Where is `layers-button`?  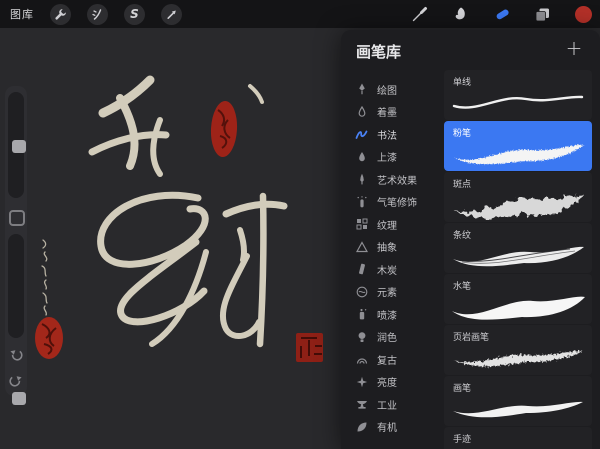
layers-button is located at coordinates (542, 14).